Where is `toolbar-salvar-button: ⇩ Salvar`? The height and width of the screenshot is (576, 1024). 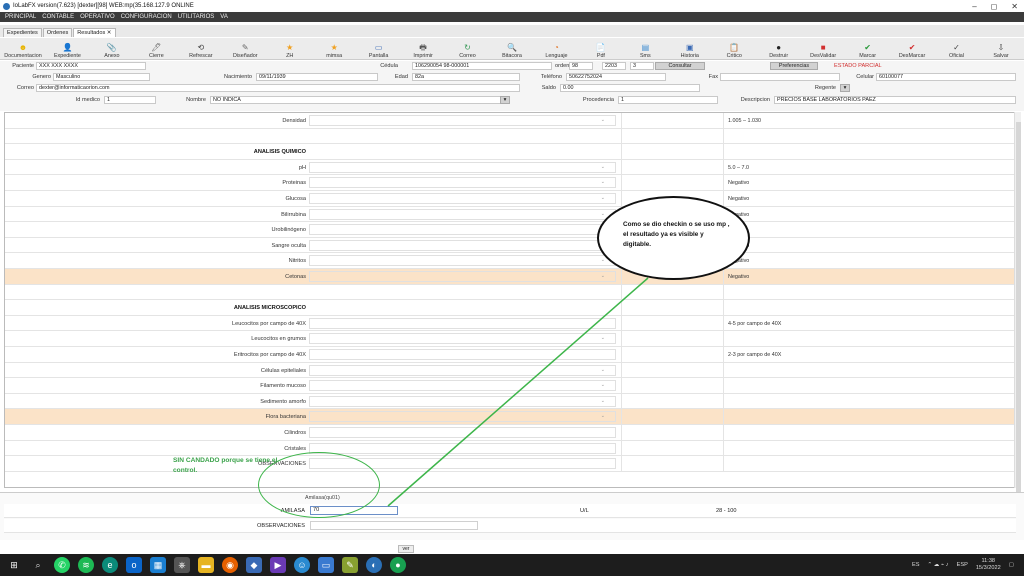
toolbar-salvar-button: ⇩ Salvar is located at coordinates (1001, 49).